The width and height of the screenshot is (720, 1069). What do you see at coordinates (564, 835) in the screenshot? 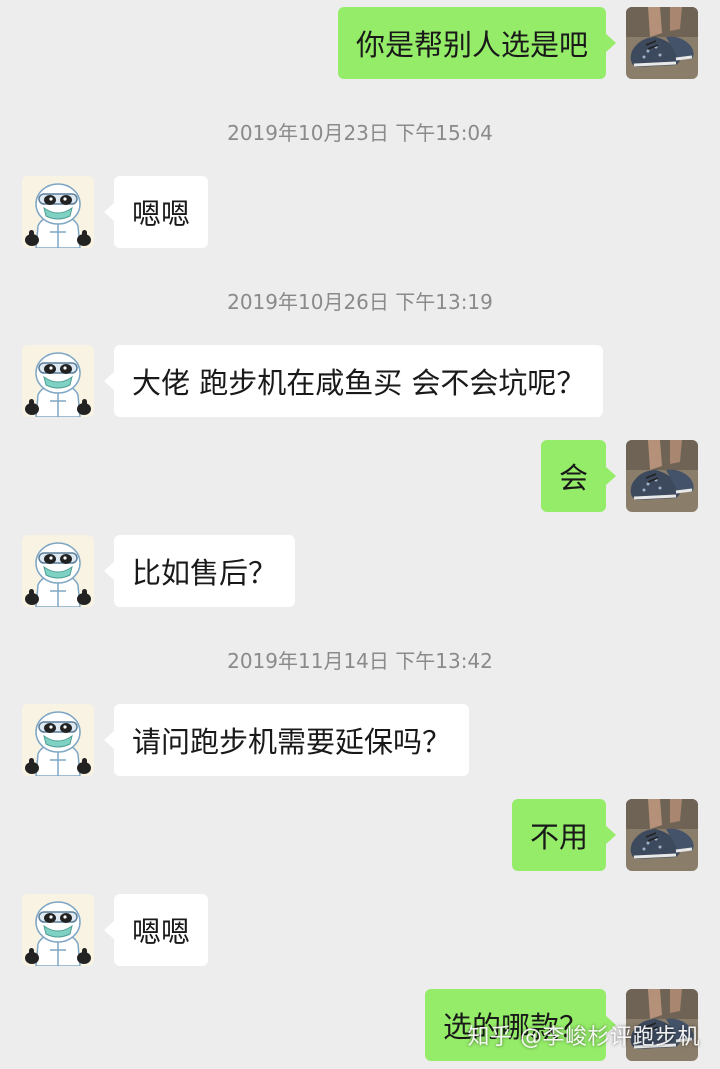
I see `sent-message-bubble: 不用` at bounding box center [564, 835].